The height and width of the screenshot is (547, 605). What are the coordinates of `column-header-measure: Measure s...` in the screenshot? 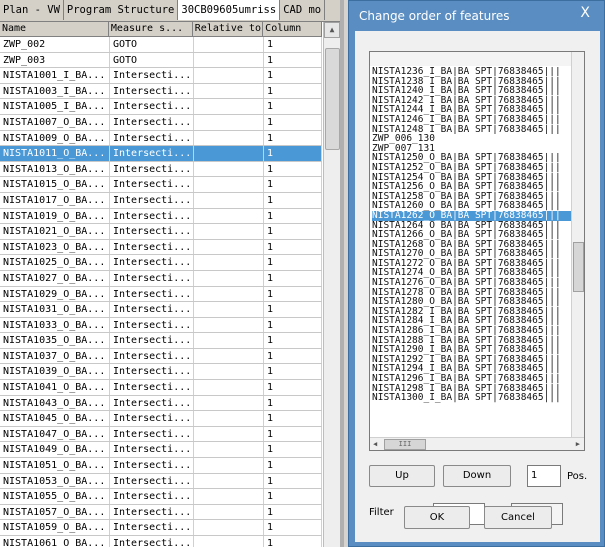 It's located at (151, 29).